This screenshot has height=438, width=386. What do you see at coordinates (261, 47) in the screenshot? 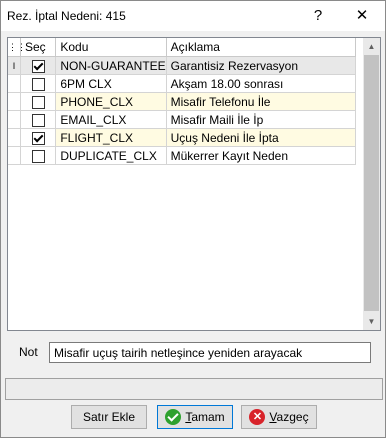
I see `column-header-aciklama: Açıklama` at bounding box center [261, 47].